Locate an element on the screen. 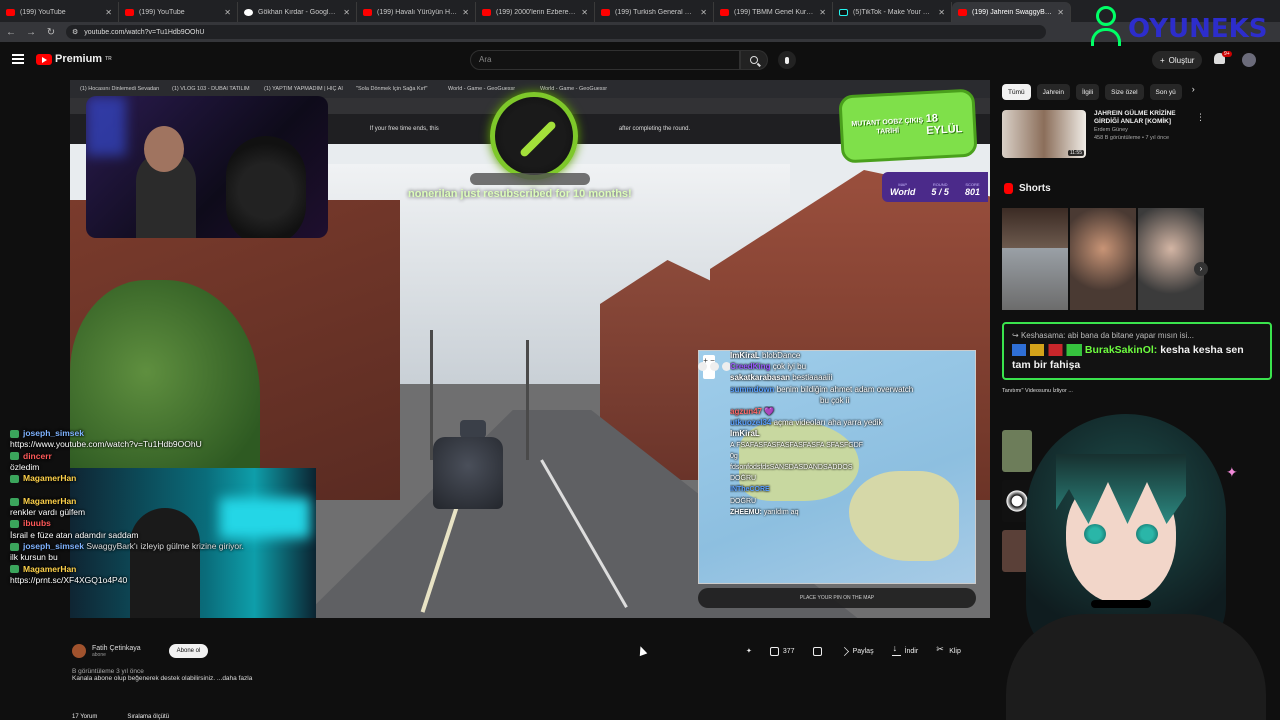  geoguessr-scoreboard: MAP World ROUND 5 / 5 SCORE 801 is located at coordinates (935, 187).